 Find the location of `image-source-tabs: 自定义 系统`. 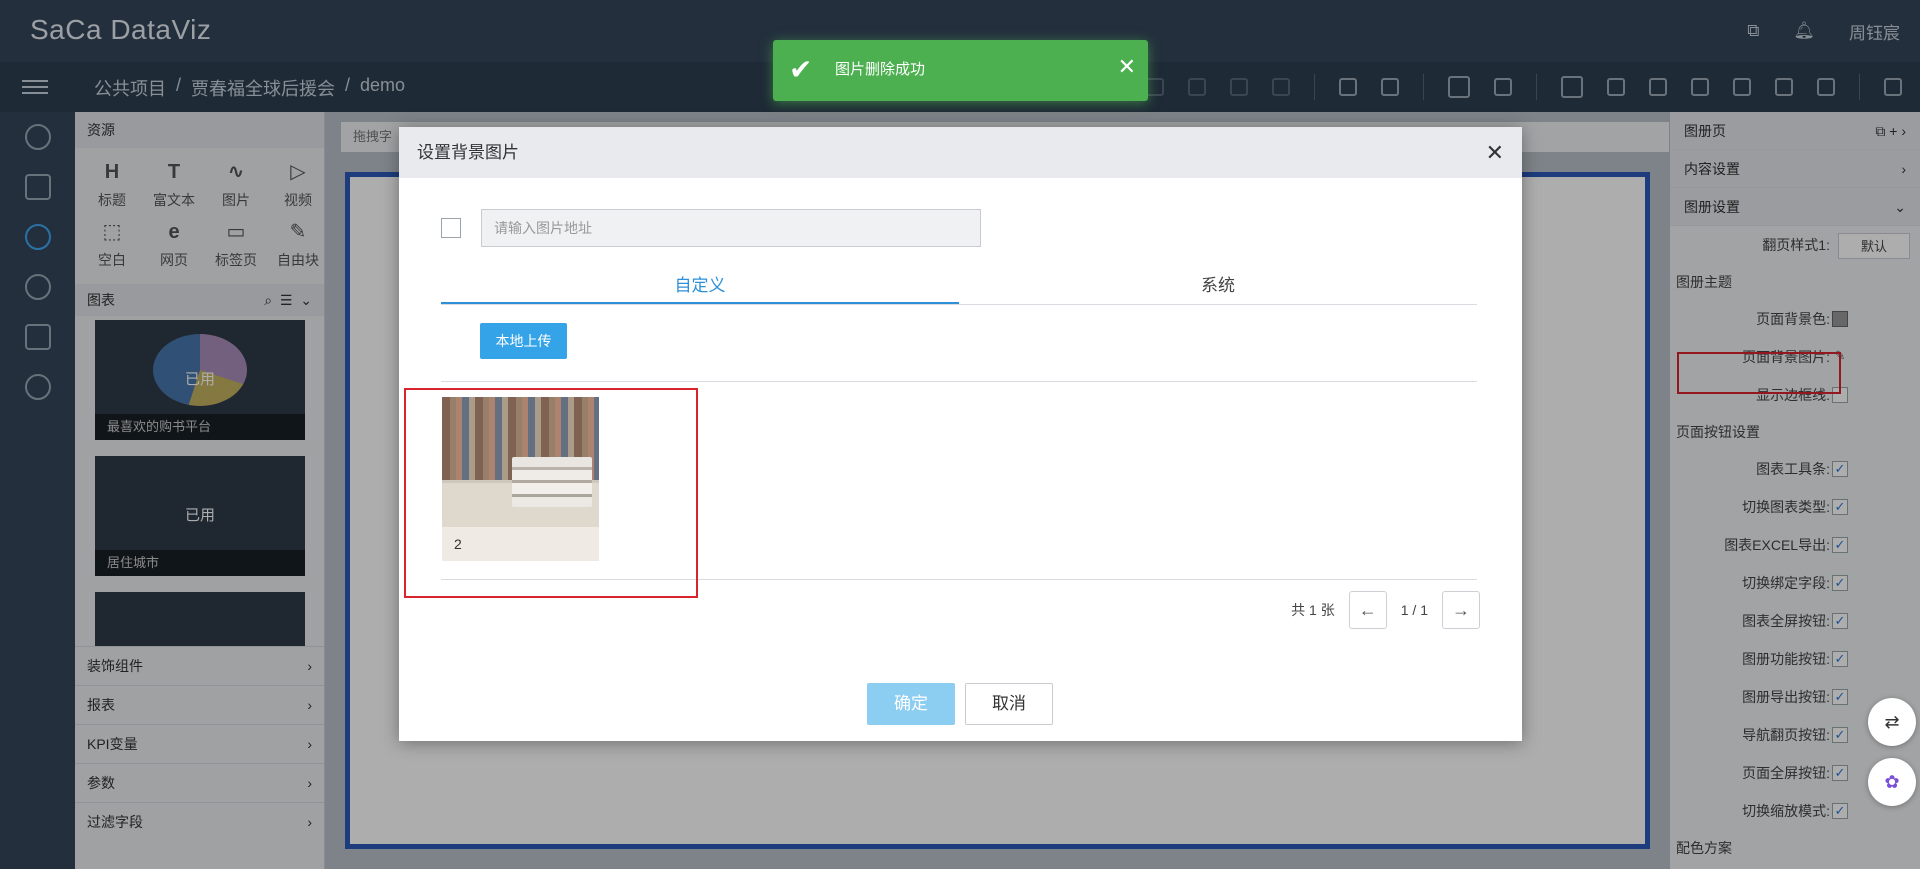

image-source-tabs: 自定义 系统 is located at coordinates (959, 286).